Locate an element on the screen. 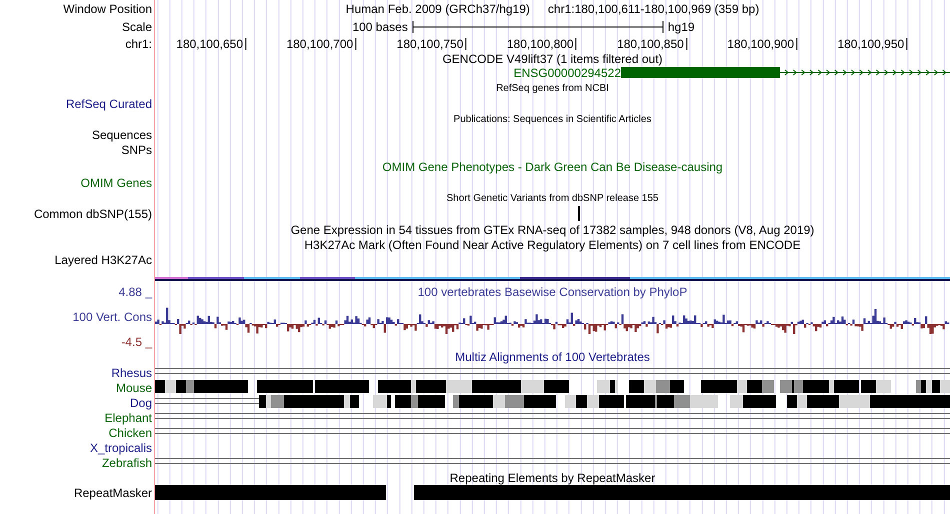 This screenshot has height=514, width=950. track-label: RepeatMasker is located at coordinates (113, 493).